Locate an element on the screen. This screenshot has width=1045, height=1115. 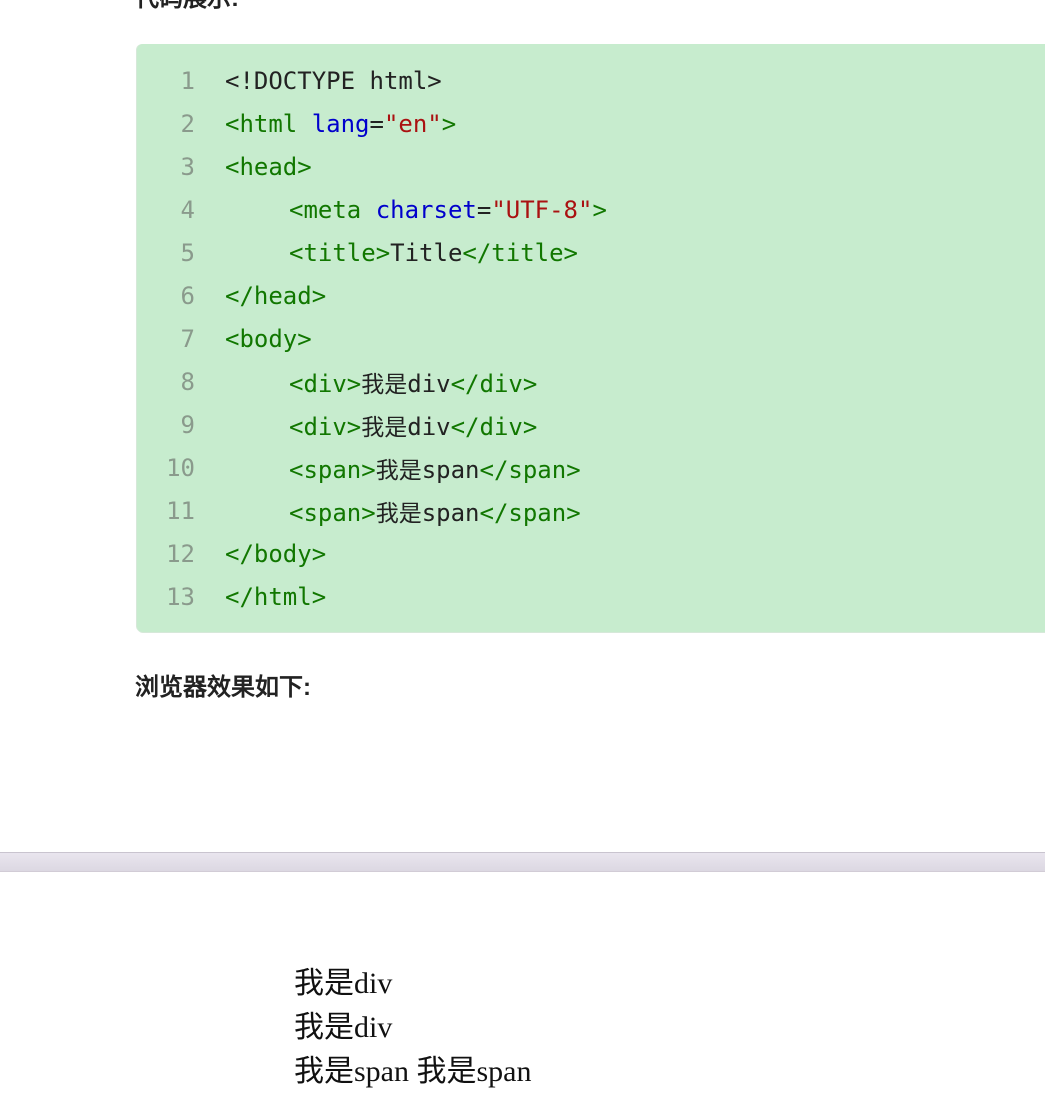
code-doctype: <!DOCTYPE html> is located at coordinates (333, 80).